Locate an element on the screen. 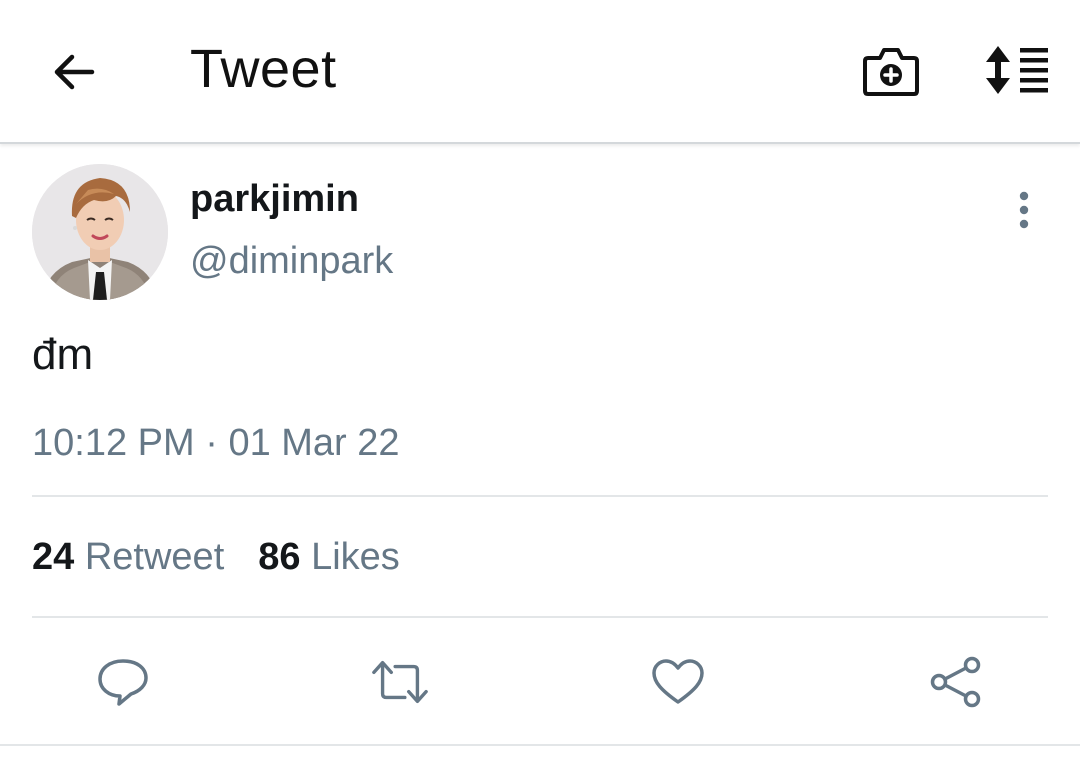 This screenshot has height=761, width=1080. like-button is located at coordinates (678, 682).